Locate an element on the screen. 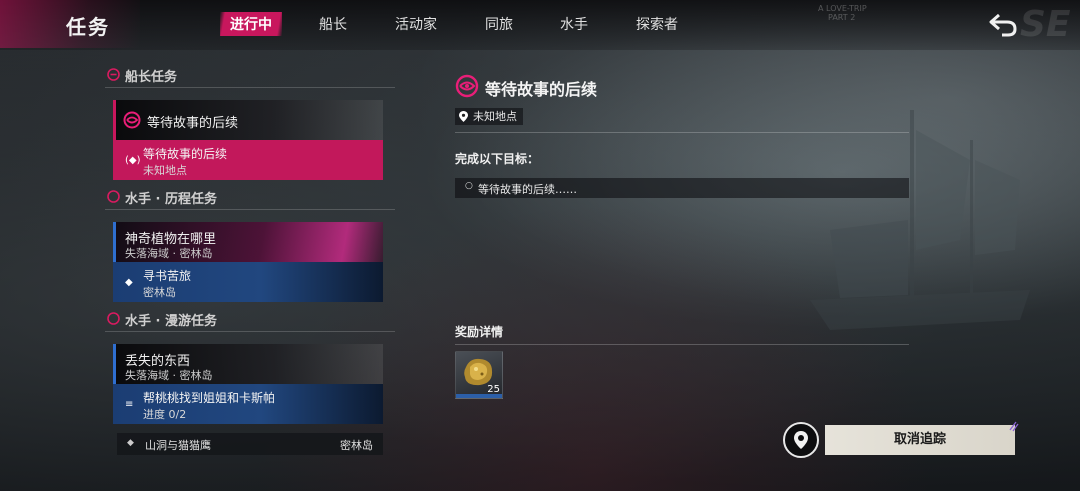 The width and height of the screenshot is (1080, 491). track-location-icon is located at coordinates (801, 440).